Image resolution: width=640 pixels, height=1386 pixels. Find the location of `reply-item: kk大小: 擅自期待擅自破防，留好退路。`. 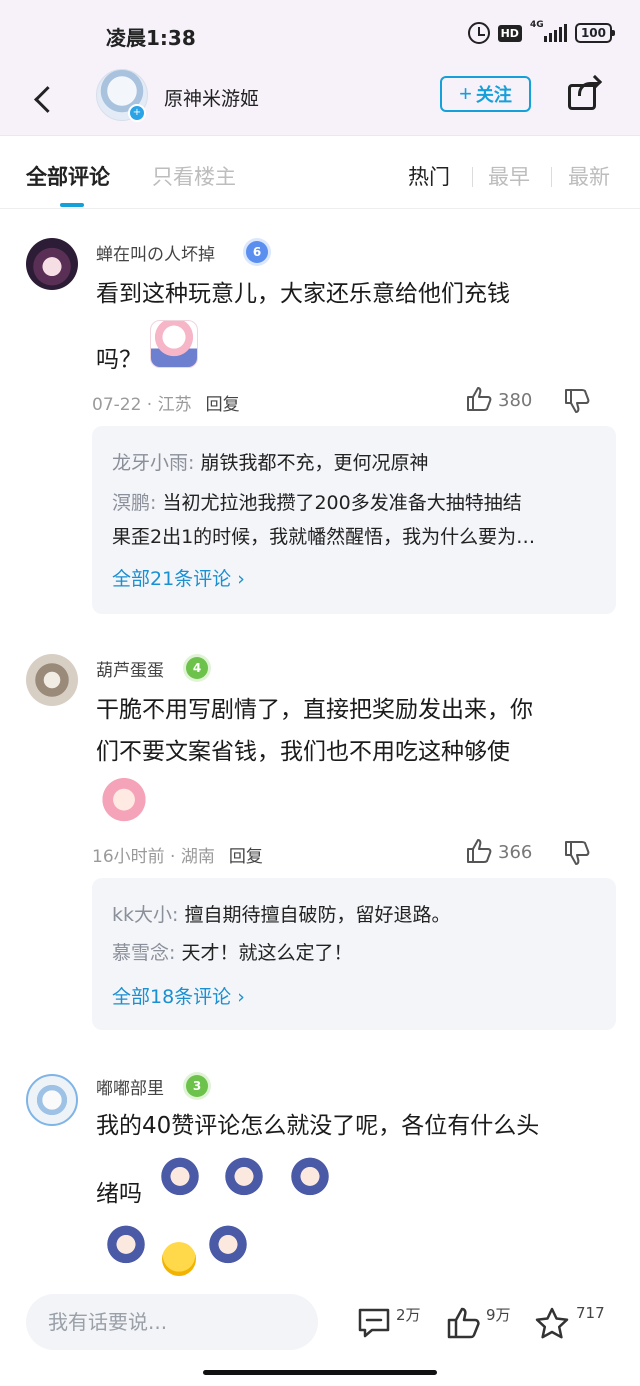

reply-item: kk大小: 擅自期待擅自破防，留好退路。 is located at coordinates (357, 915).